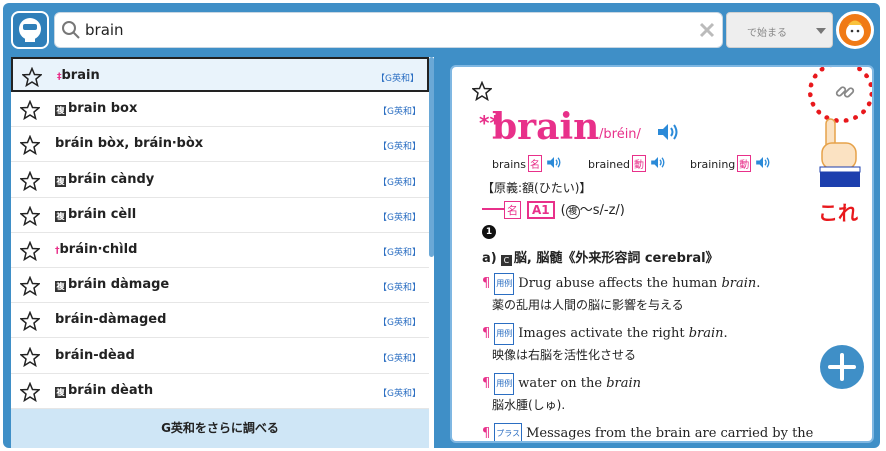 The image size is (886, 451). I want to click on list-item-term: bráin bòx, bráin‧bòx, so click(129, 143).